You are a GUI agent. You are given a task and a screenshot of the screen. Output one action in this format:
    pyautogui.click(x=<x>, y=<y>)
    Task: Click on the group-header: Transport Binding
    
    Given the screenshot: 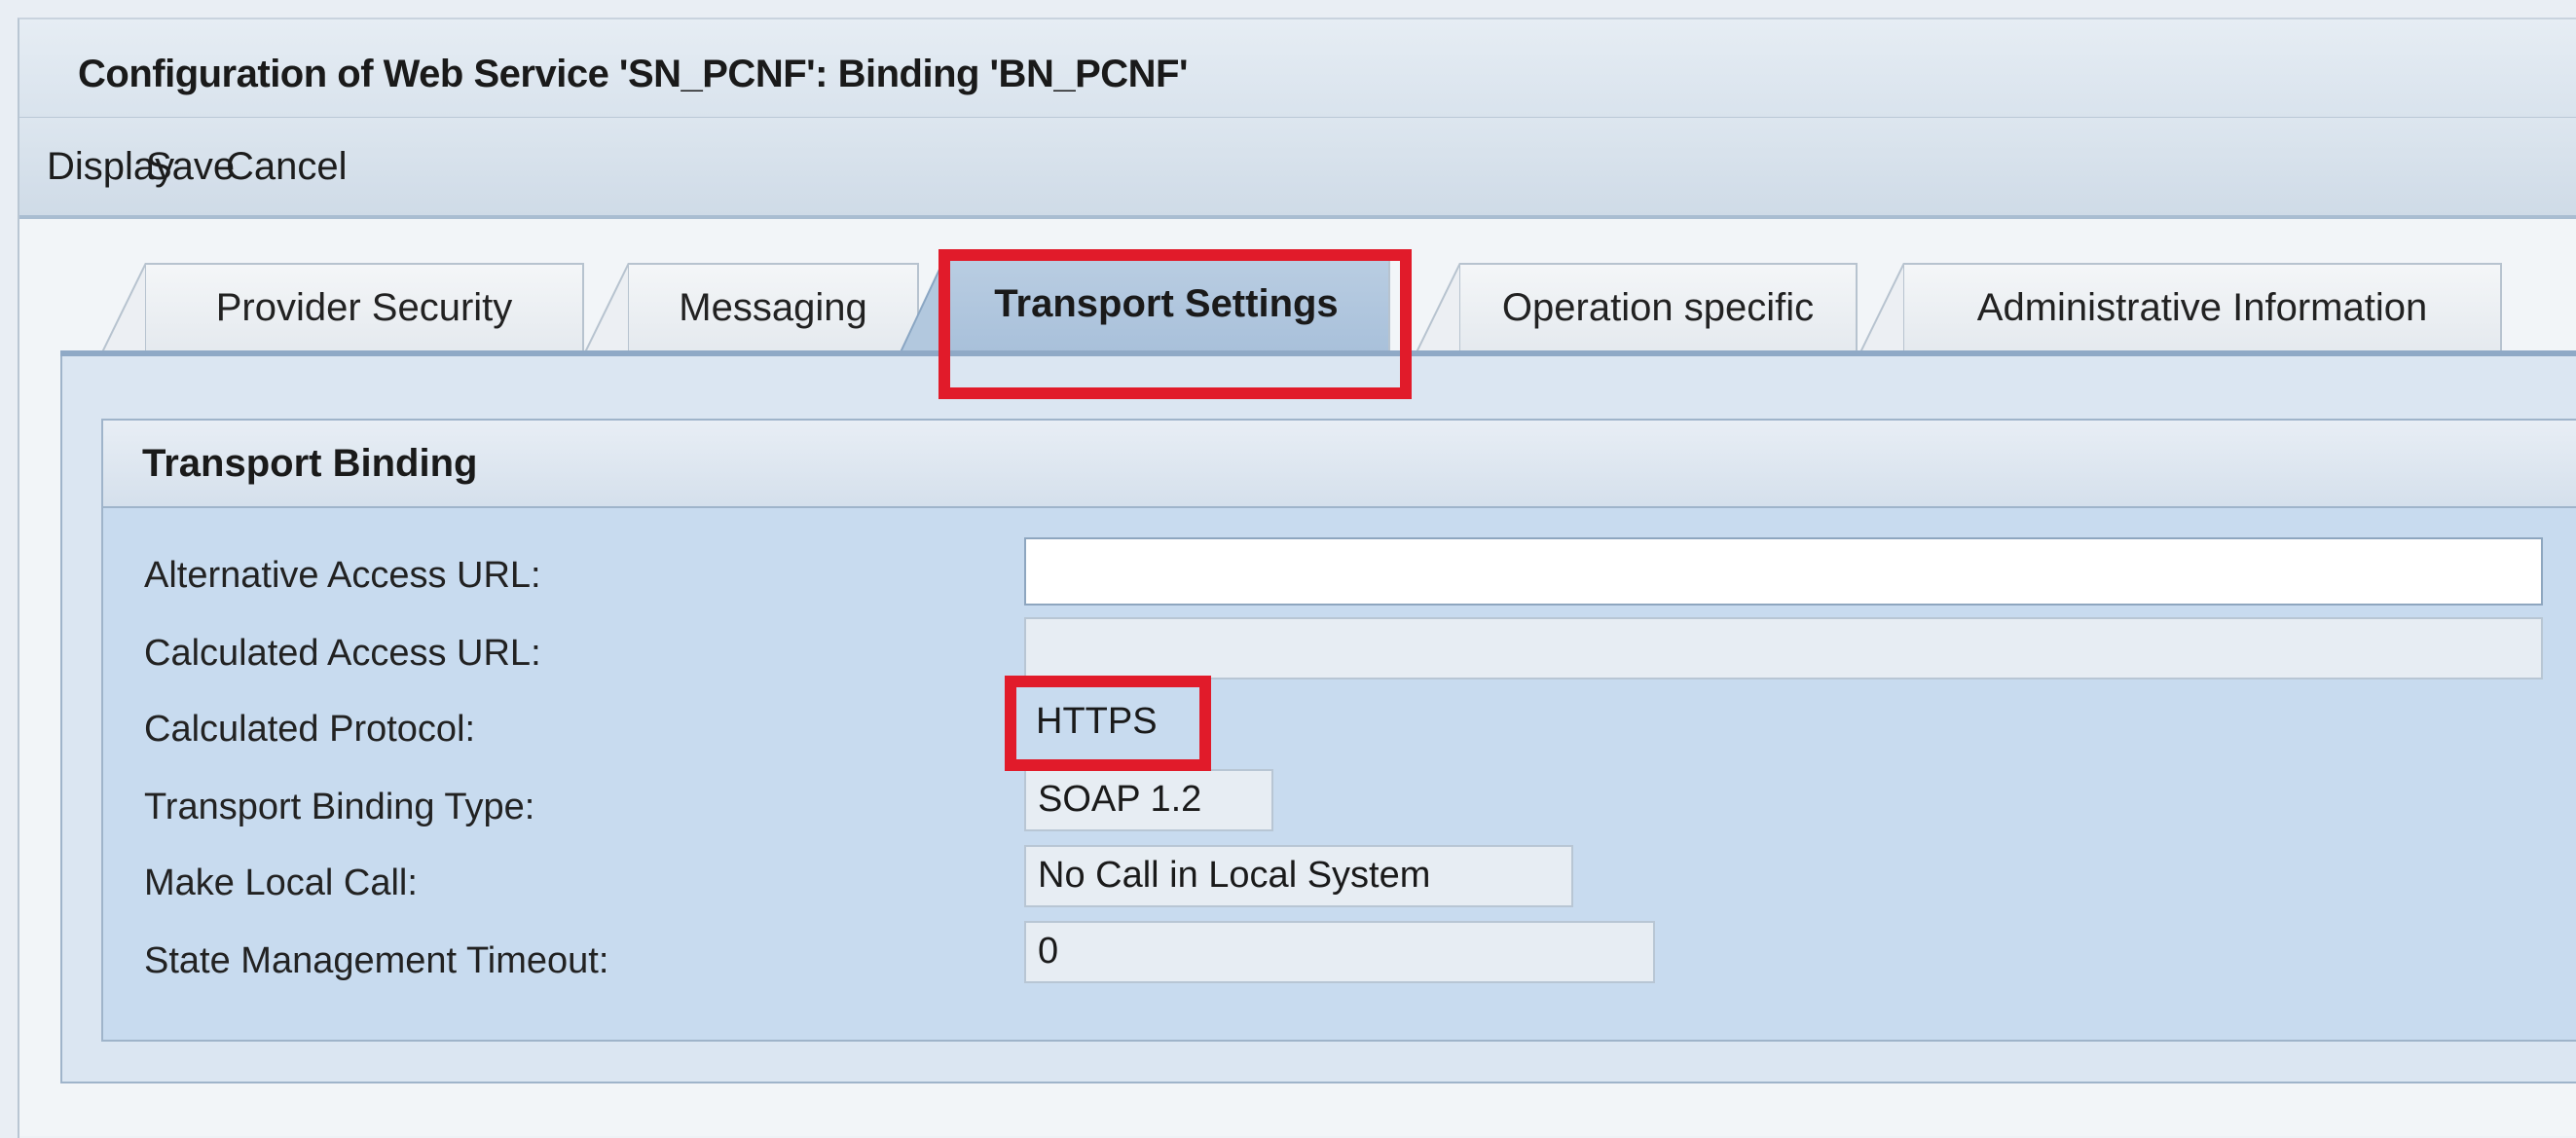 What is the action you would take?
    pyautogui.click(x=1338, y=463)
    